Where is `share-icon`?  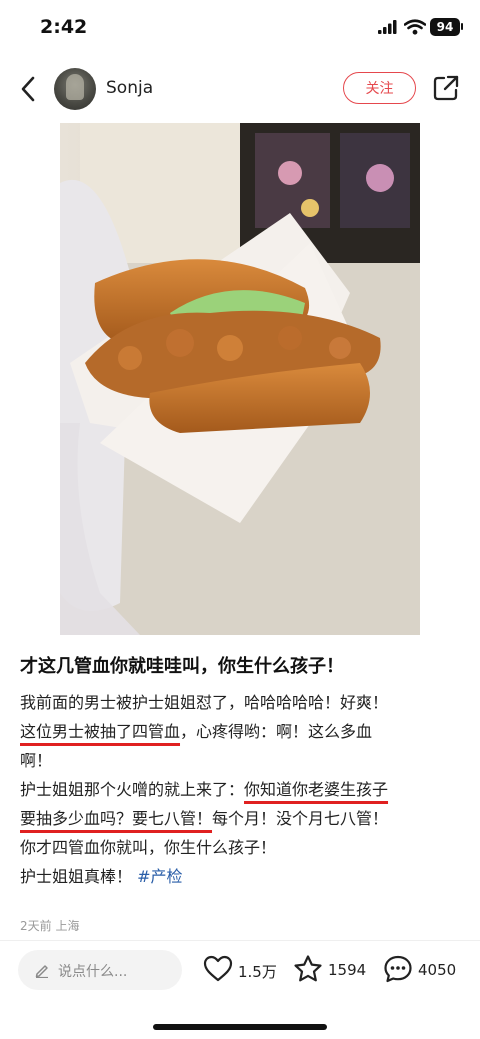 share-icon is located at coordinates (446, 88).